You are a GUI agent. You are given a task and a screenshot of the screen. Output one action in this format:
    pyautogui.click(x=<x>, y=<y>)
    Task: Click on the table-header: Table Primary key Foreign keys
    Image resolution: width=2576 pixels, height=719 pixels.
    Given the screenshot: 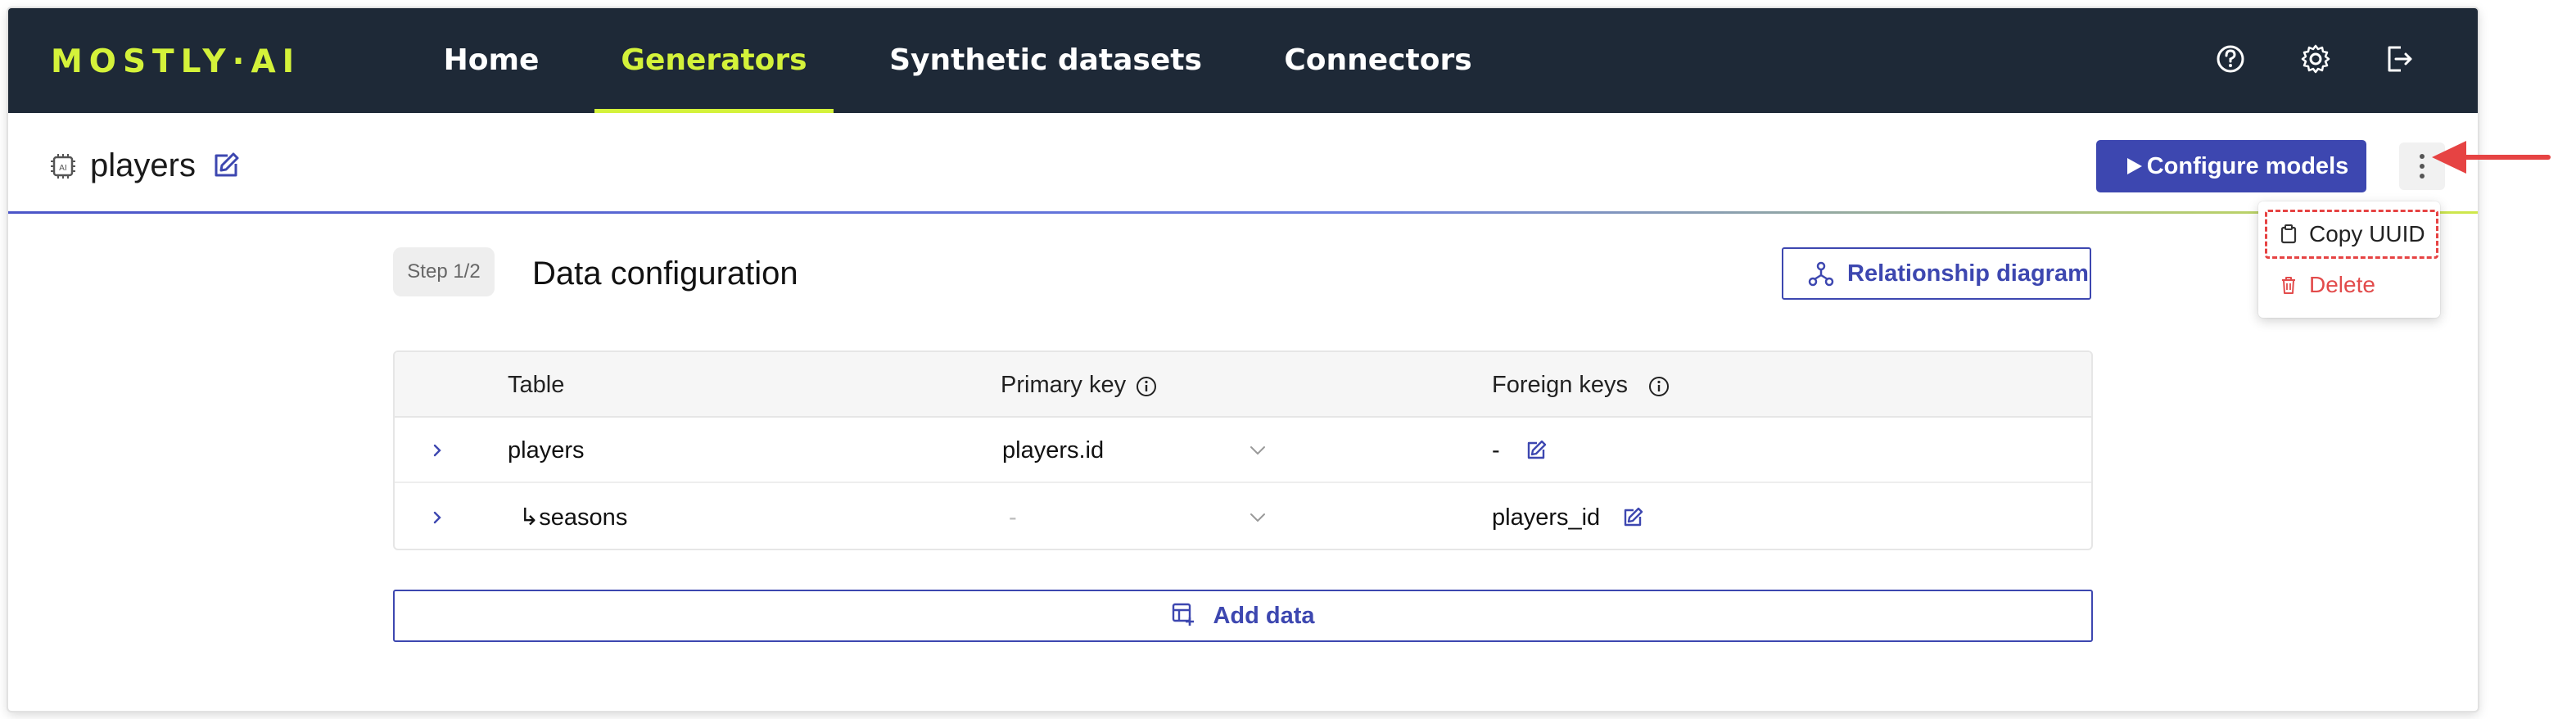 What is the action you would take?
    pyautogui.click(x=1243, y=385)
    